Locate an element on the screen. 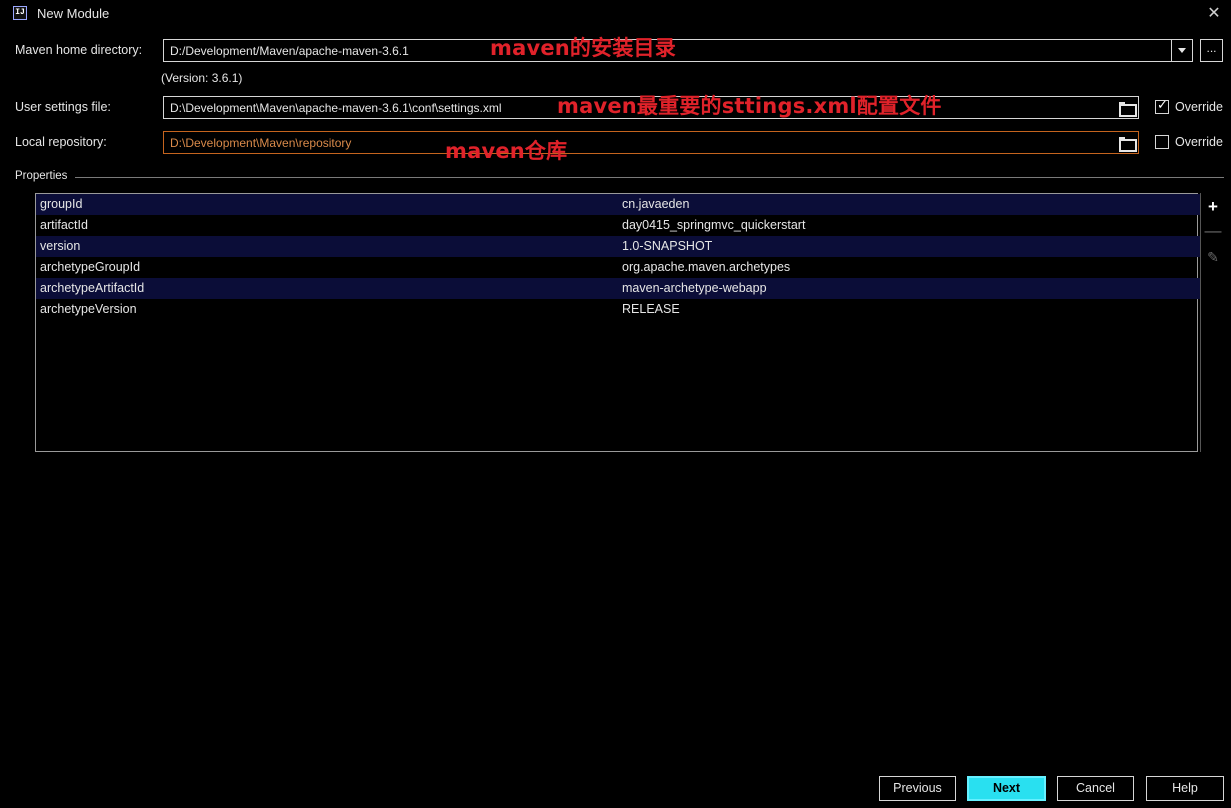 The height and width of the screenshot is (808, 1231). maven-version-note: (Version: 3.6.1) is located at coordinates (202, 78).